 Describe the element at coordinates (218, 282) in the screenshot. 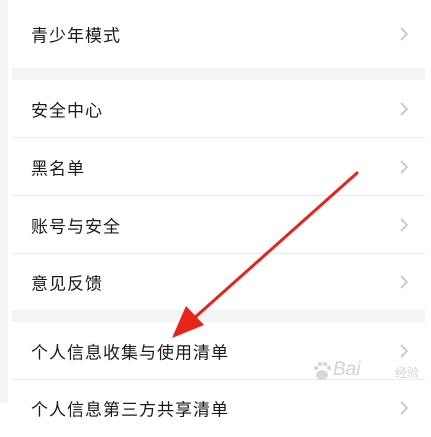

I see `settings-item-feedback: 意见反馈` at that location.